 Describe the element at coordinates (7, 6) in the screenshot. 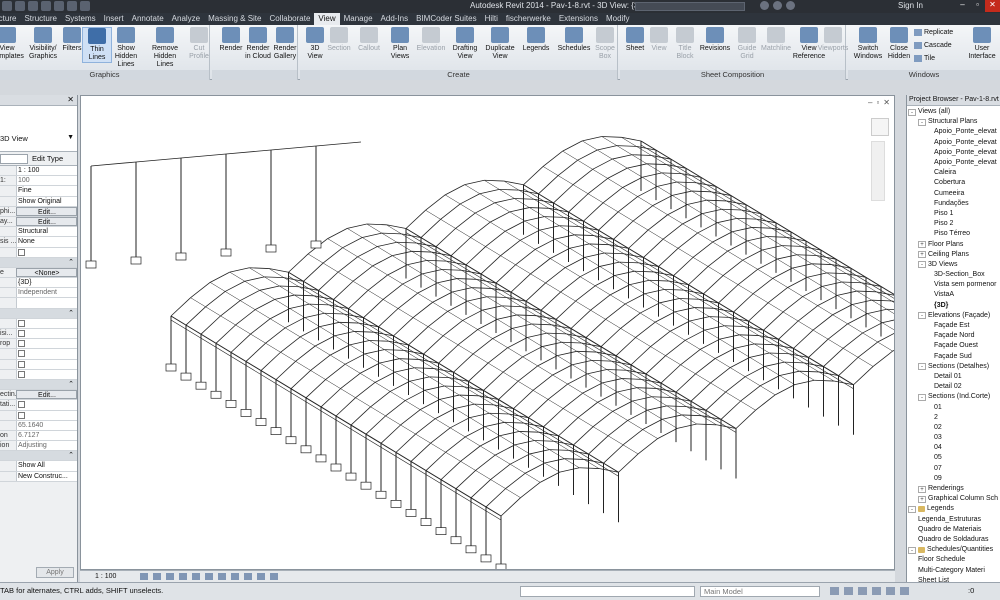

I see `open-icon` at that location.